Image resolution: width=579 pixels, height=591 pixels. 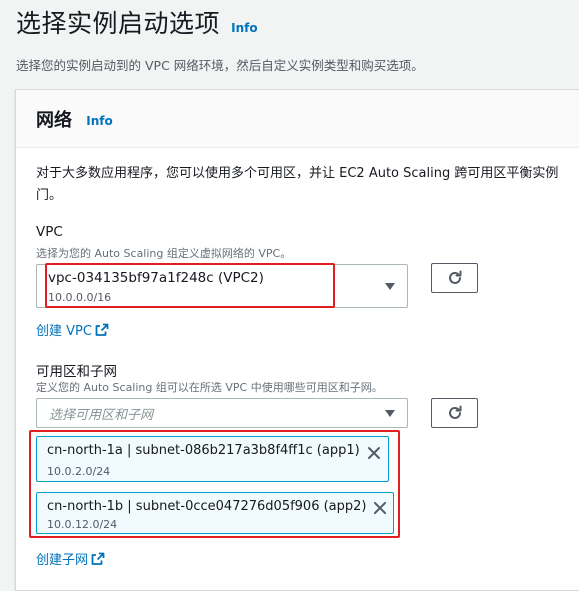 I want to click on network-intro-line2: 门。, so click(x=49, y=195).